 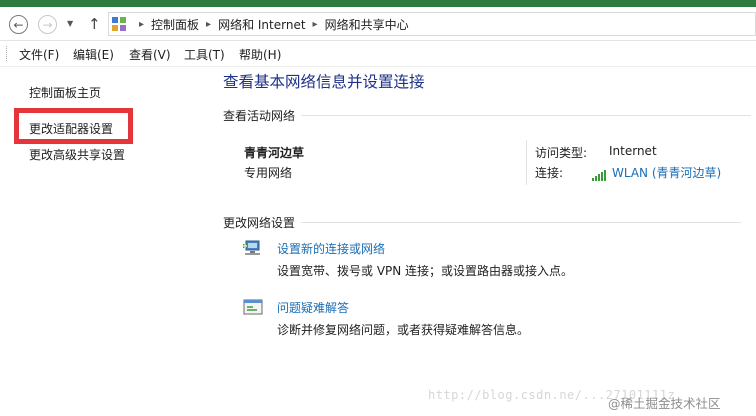 I want to click on new-connection-icon, so click(x=251, y=247).